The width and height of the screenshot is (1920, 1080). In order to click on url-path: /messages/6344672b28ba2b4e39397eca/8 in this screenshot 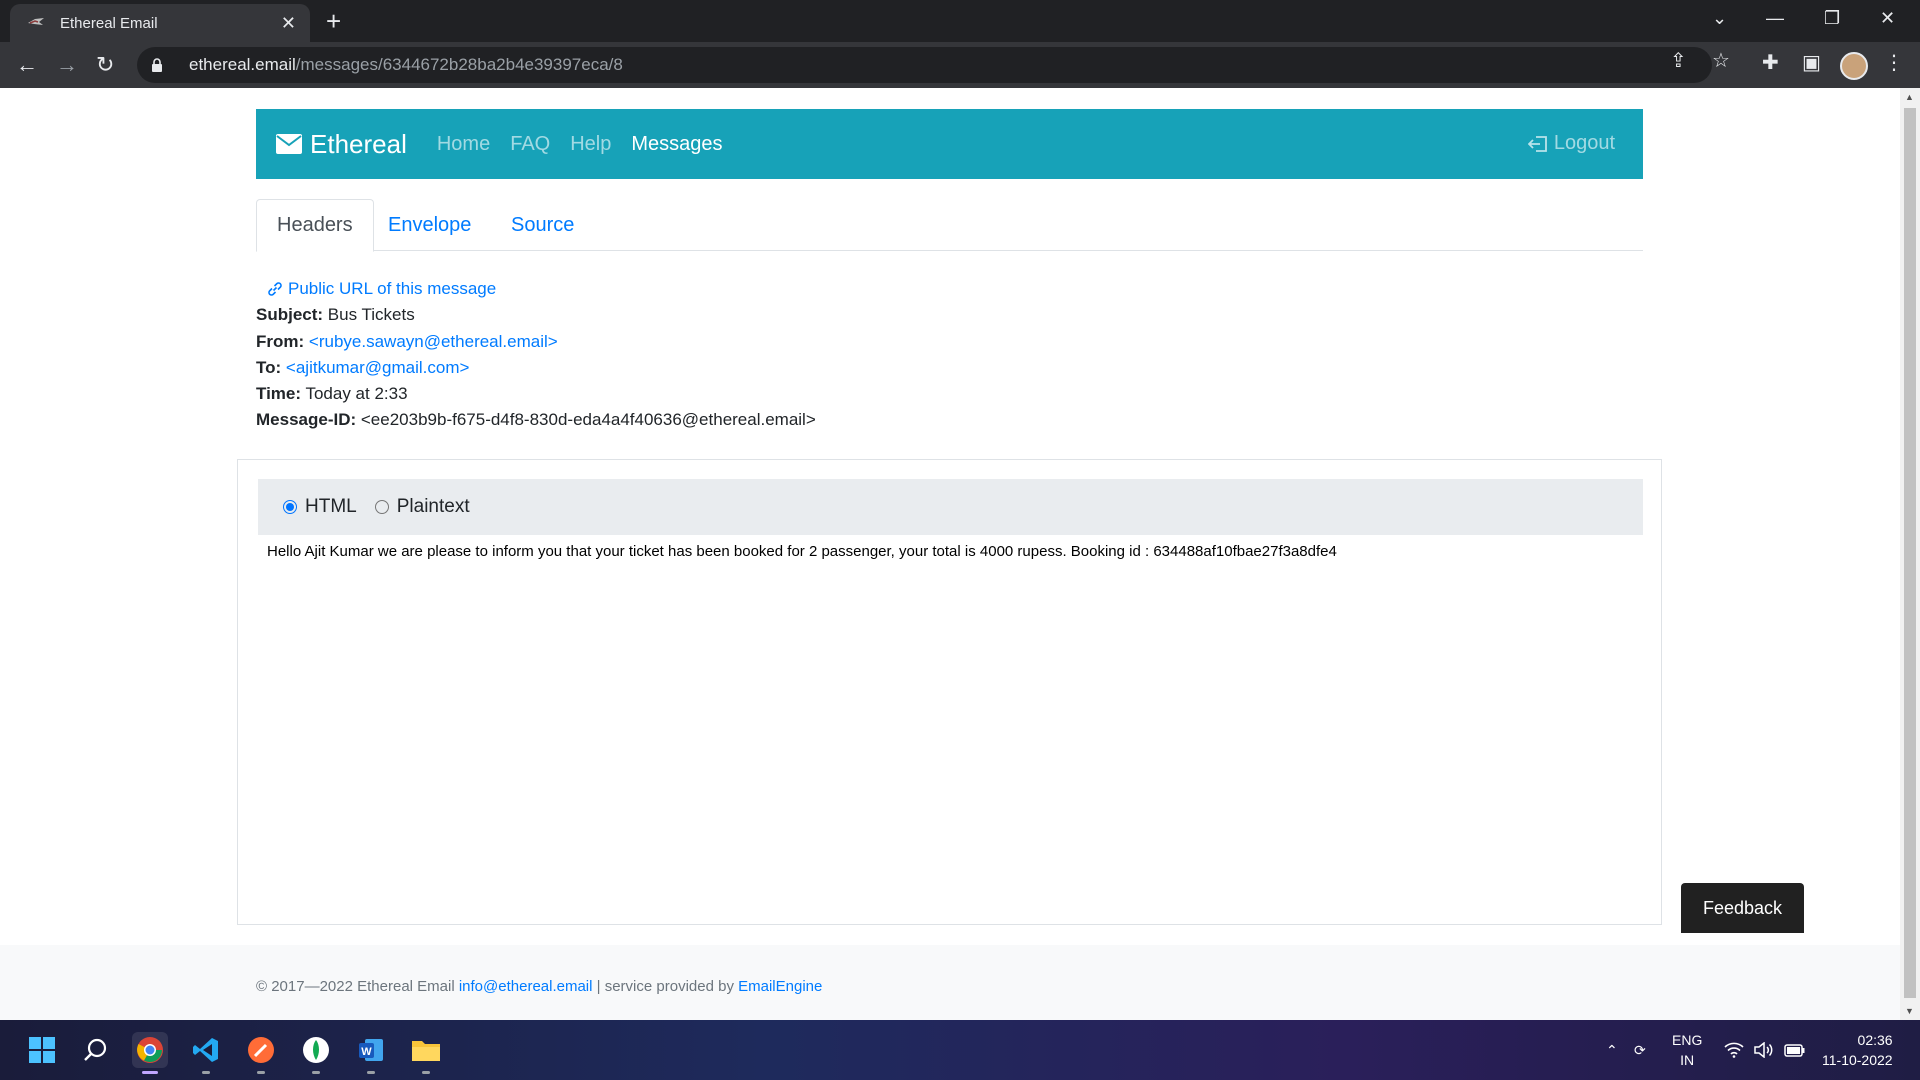, I will do `click(459, 64)`.